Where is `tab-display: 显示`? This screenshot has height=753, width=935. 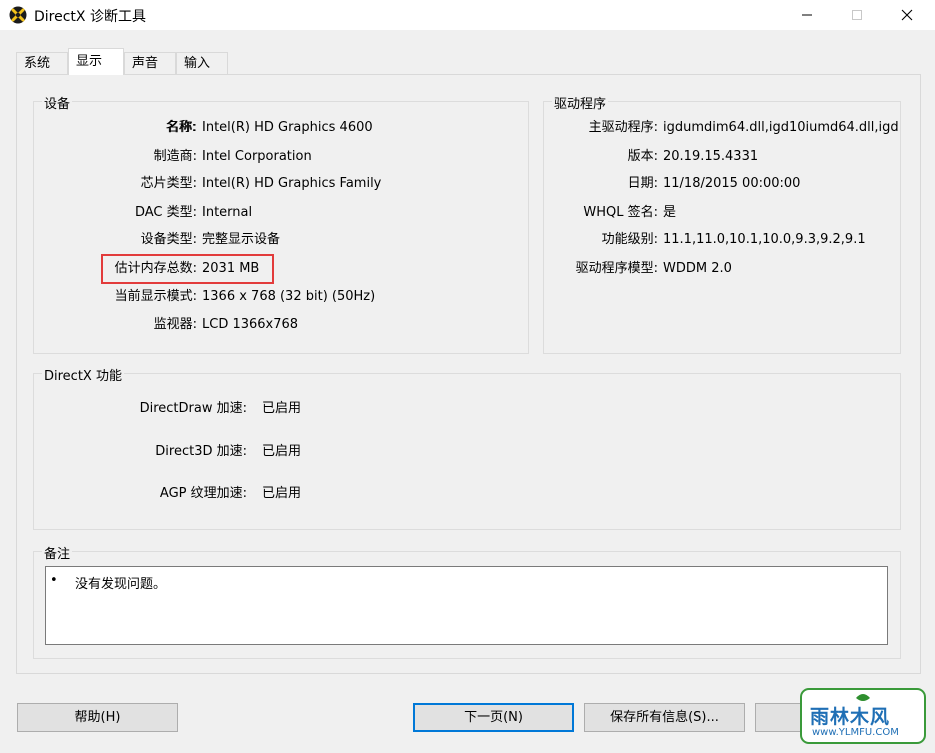
tab-display: 显示 is located at coordinates (96, 61).